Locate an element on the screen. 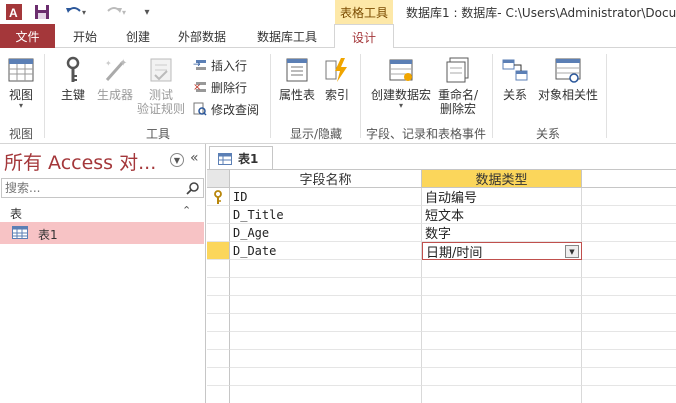  customize-quick-access-icon: ▾ is located at coordinates (147, 12).